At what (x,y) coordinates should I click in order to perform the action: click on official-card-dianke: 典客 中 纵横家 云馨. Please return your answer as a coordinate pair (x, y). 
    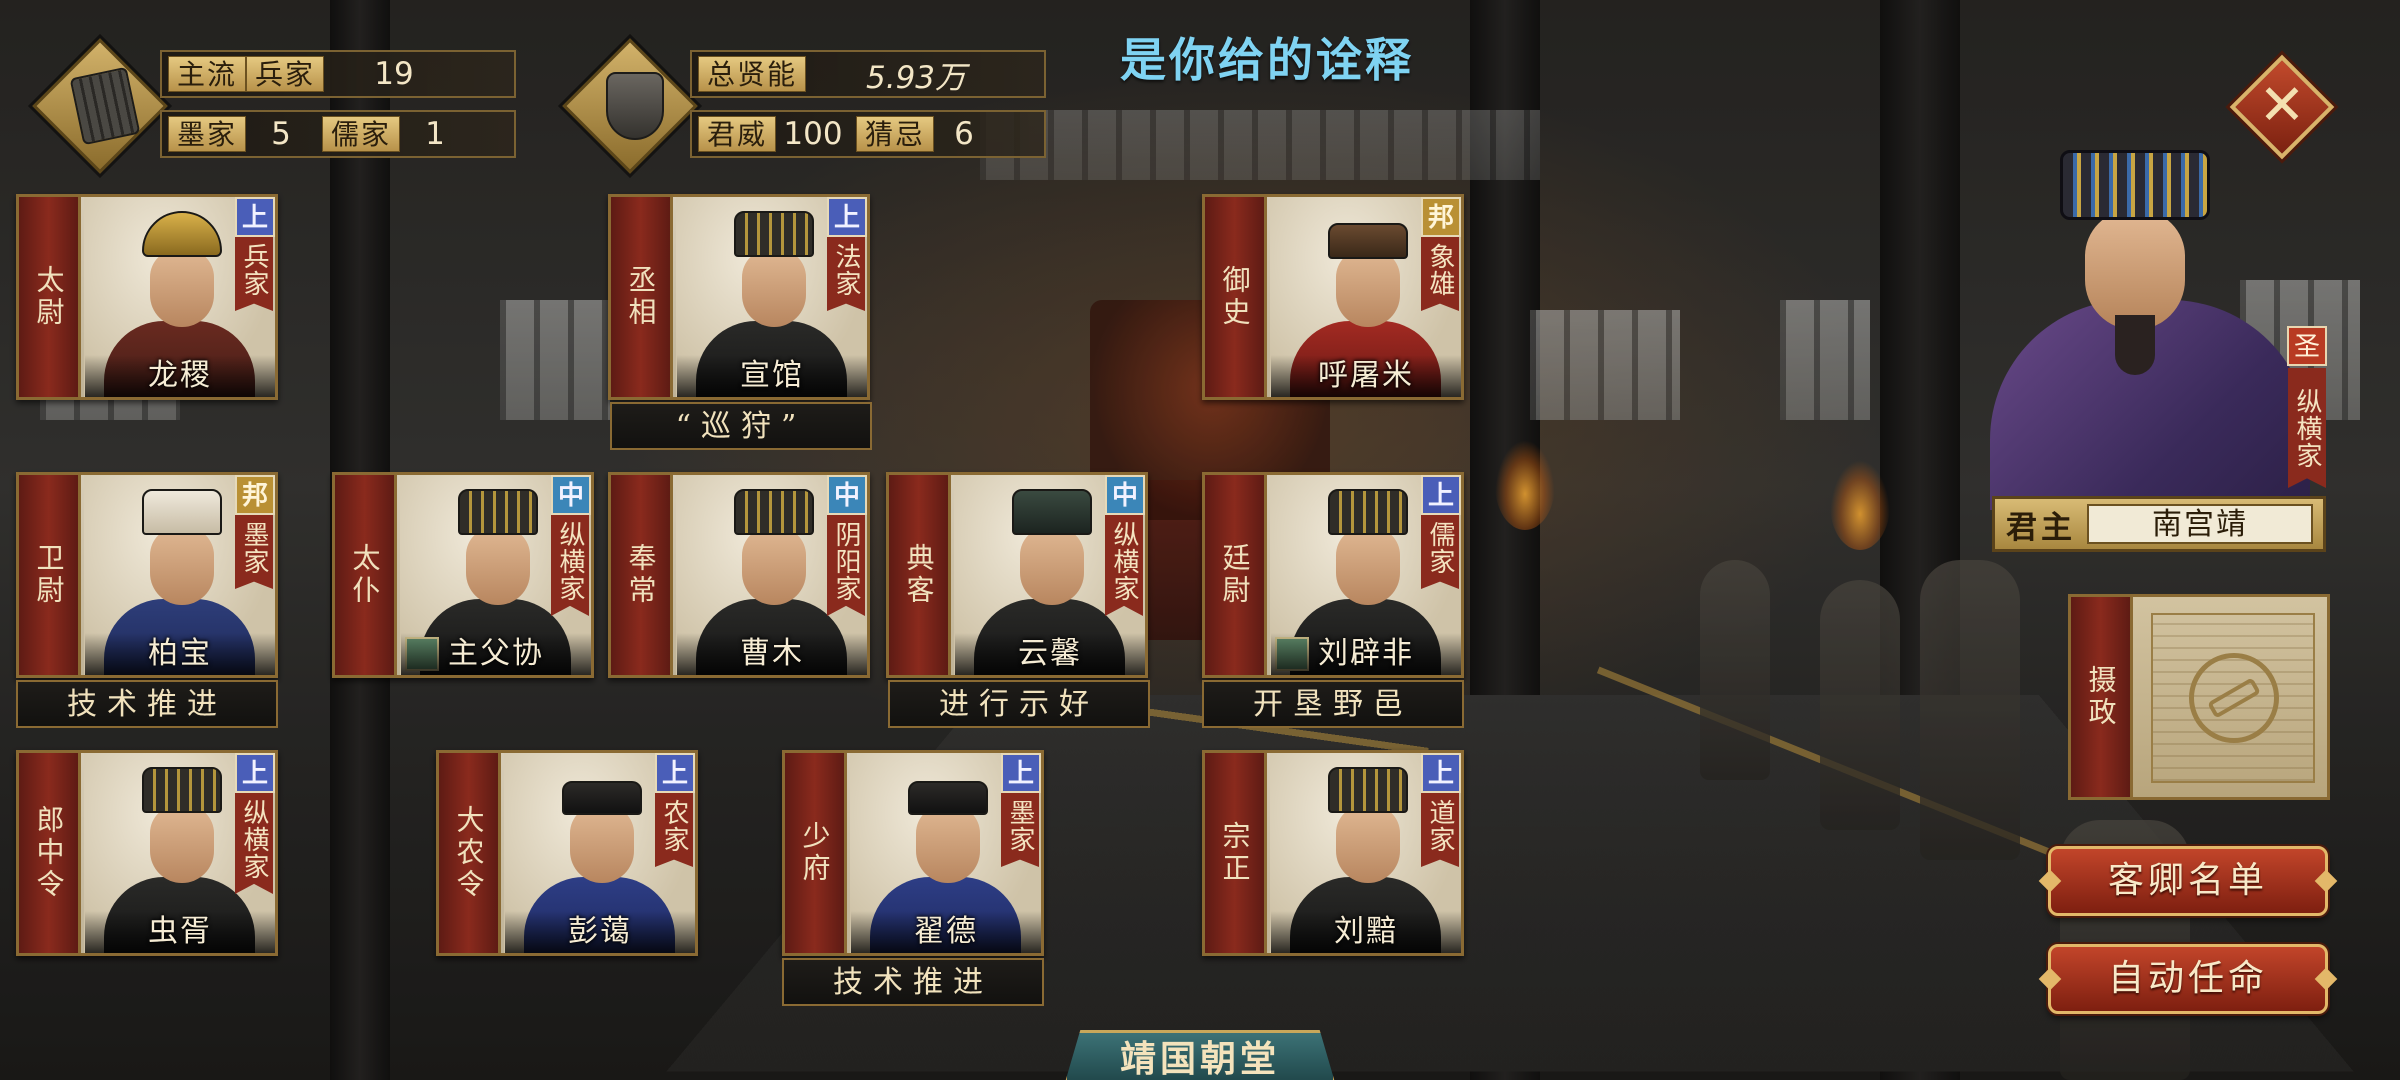
    Looking at the image, I should click on (1017, 575).